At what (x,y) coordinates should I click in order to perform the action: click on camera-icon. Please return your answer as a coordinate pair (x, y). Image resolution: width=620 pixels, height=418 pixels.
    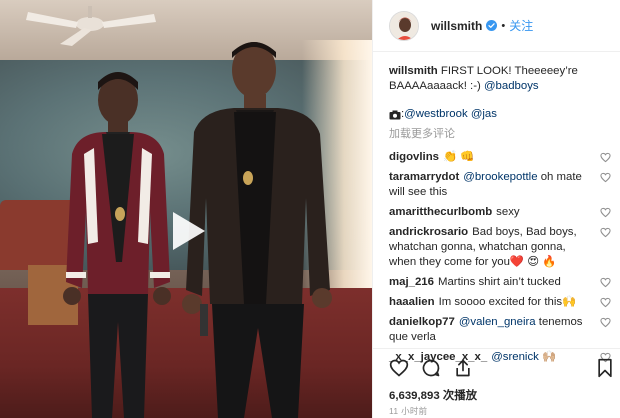
    Looking at the image, I should click on (395, 114).